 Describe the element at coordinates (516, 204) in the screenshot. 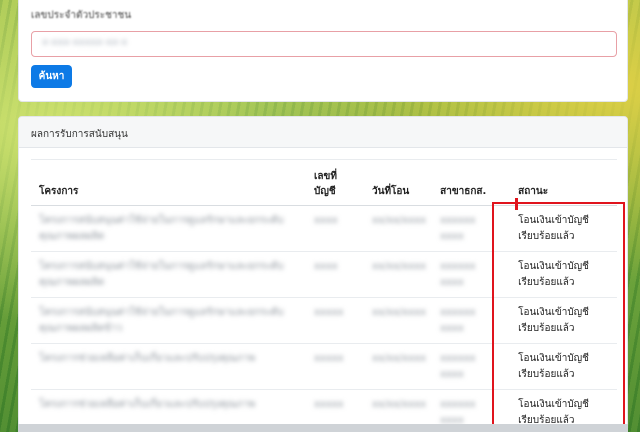

I see `highlight-pointer-mark` at that location.